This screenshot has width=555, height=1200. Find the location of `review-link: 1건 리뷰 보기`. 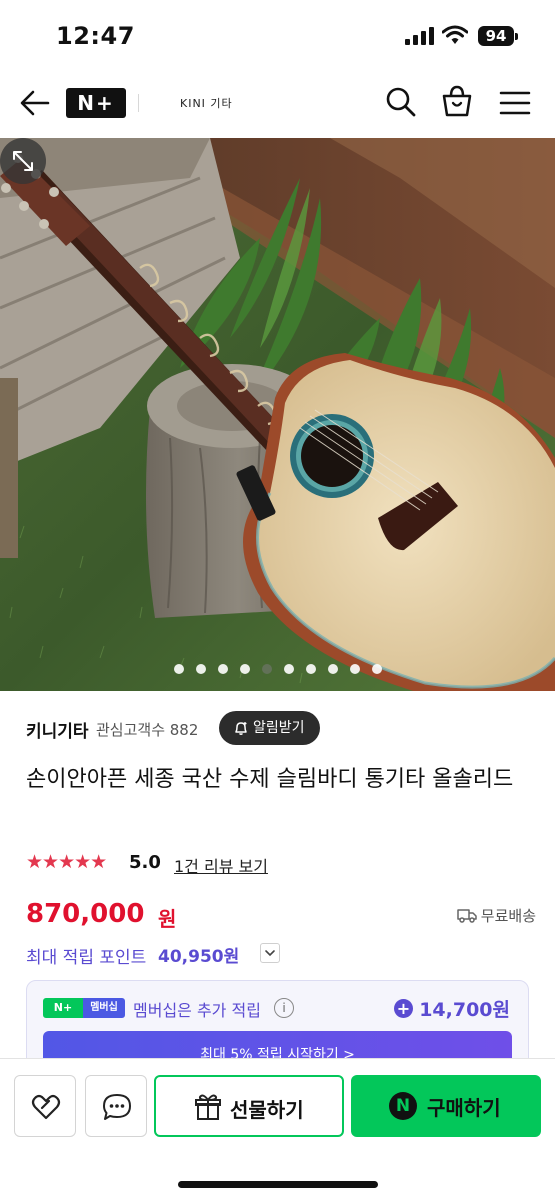

review-link: 1건 리뷰 보기 is located at coordinates (221, 865).